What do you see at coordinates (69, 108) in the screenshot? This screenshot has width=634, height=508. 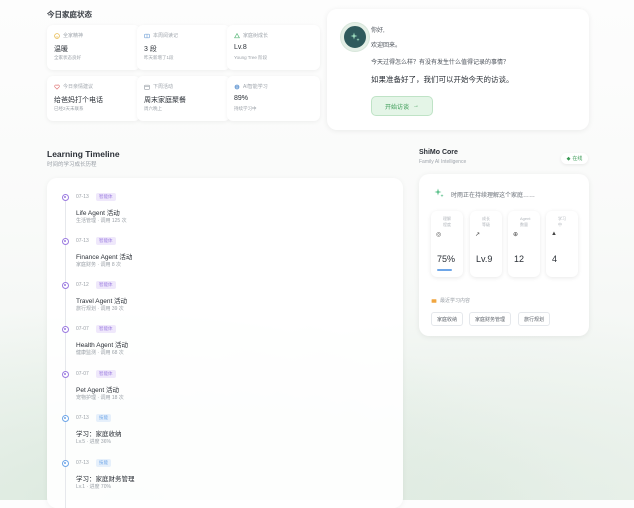 I see `stat-sub: 已经2天未联系` at bounding box center [69, 108].